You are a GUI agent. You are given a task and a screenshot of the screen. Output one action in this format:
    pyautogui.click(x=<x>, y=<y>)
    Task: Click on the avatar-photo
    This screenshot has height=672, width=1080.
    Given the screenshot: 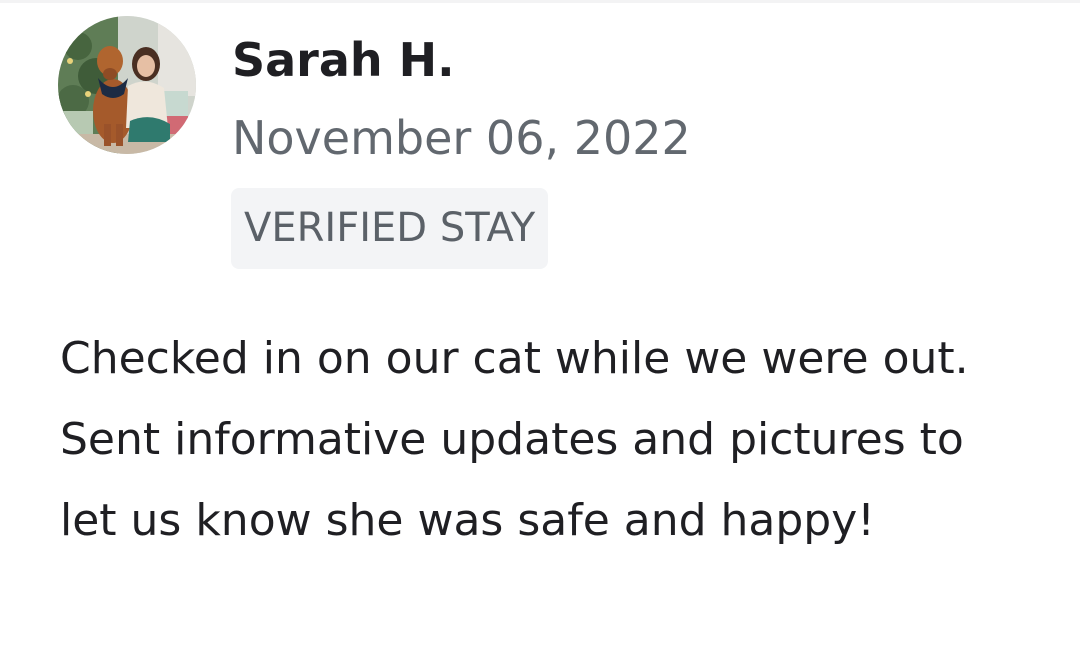 What is the action you would take?
    pyautogui.click(x=127, y=85)
    